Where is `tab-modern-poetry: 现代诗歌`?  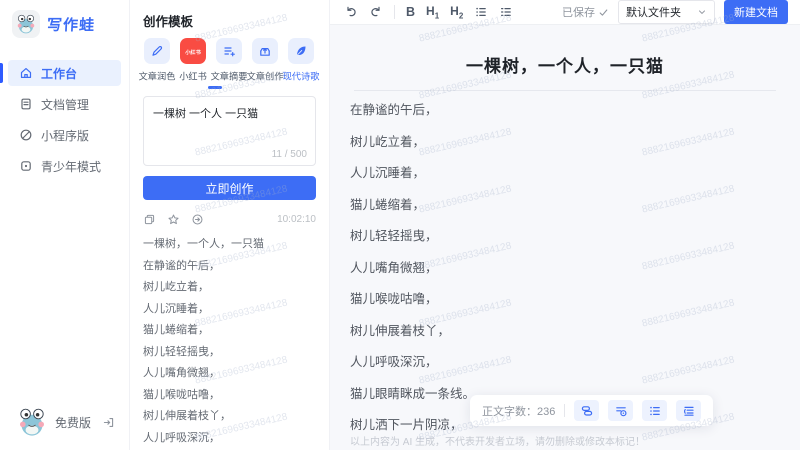
tab-modern-poetry: 现代诗歌 is located at coordinates (301, 60).